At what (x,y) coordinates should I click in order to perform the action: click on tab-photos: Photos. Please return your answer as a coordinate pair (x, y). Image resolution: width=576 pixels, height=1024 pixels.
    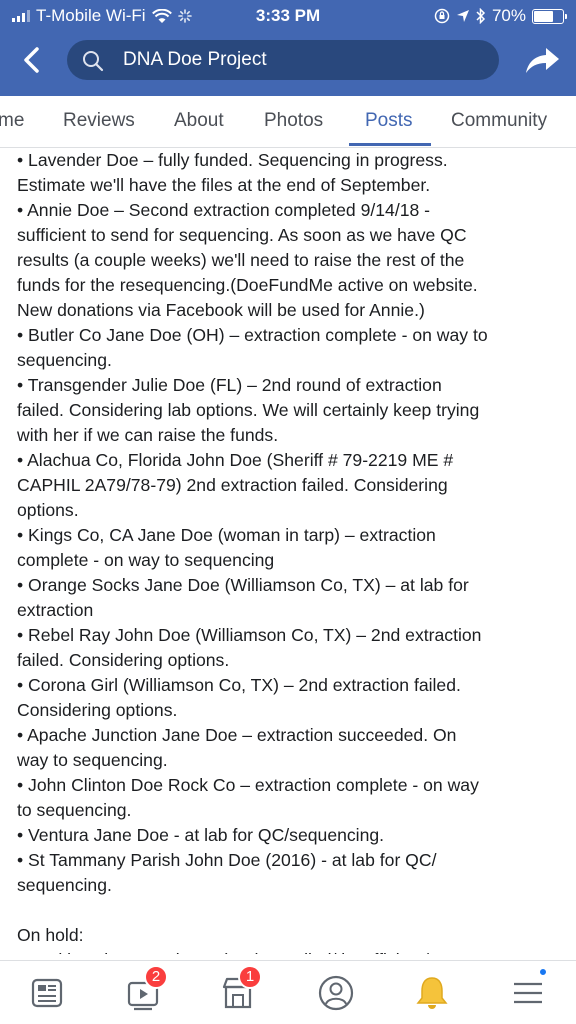
    Looking at the image, I should click on (293, 121).